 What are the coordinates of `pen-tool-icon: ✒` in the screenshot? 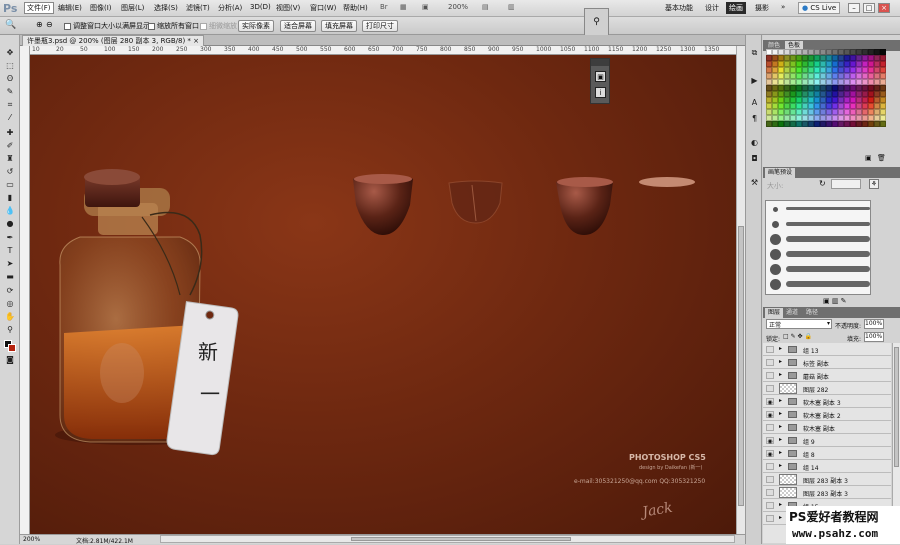 It's located at (10, 238).